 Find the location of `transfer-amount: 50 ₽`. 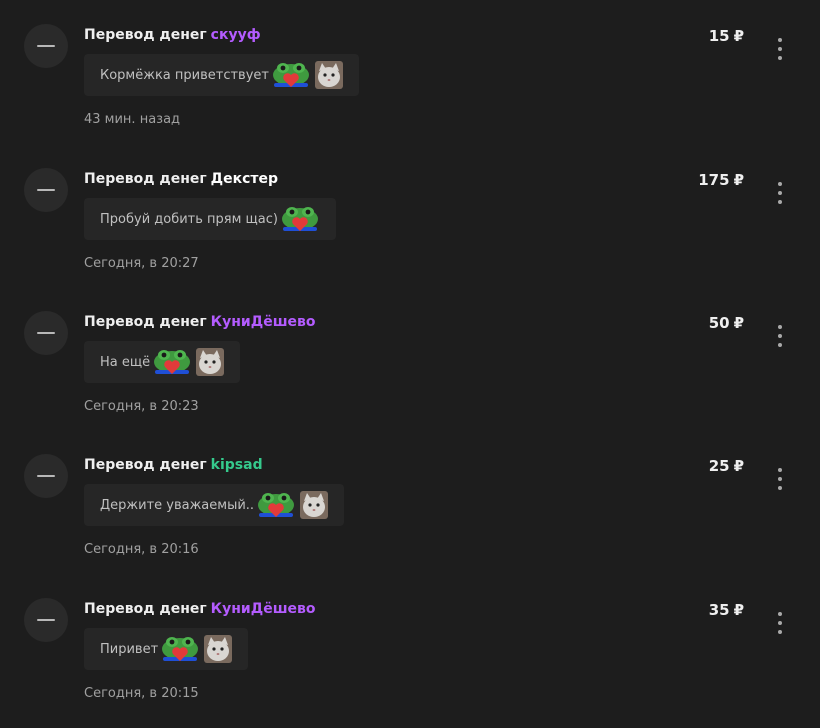

transfer-amount: 50 ₽ is located at coordinates (726, 323).